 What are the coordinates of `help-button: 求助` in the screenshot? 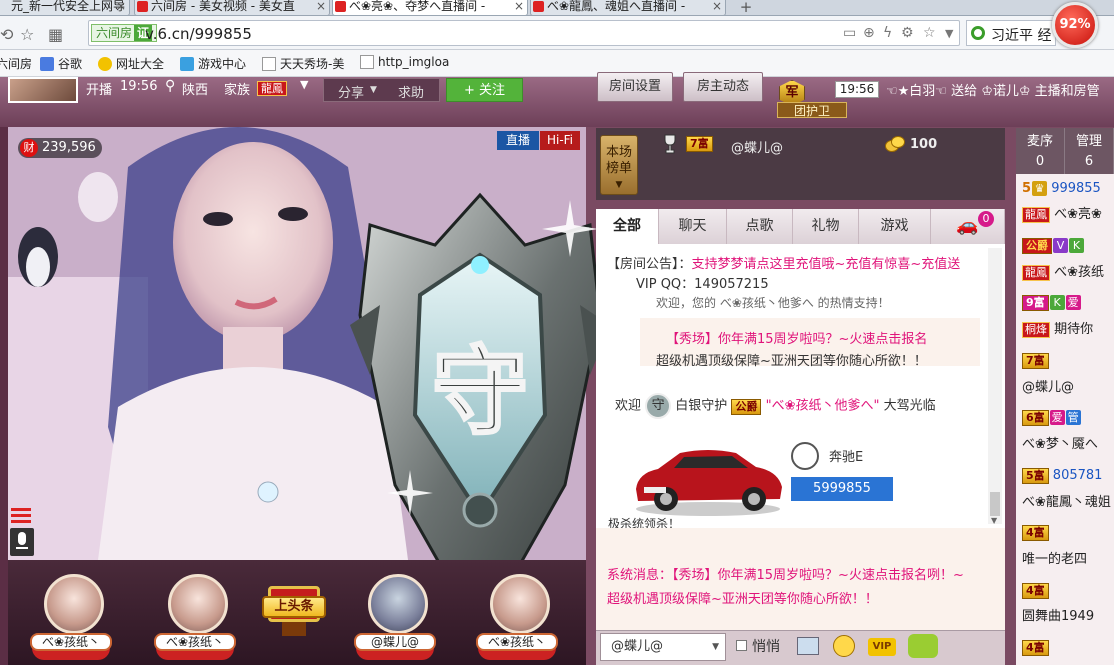 It's located at (411, 91).